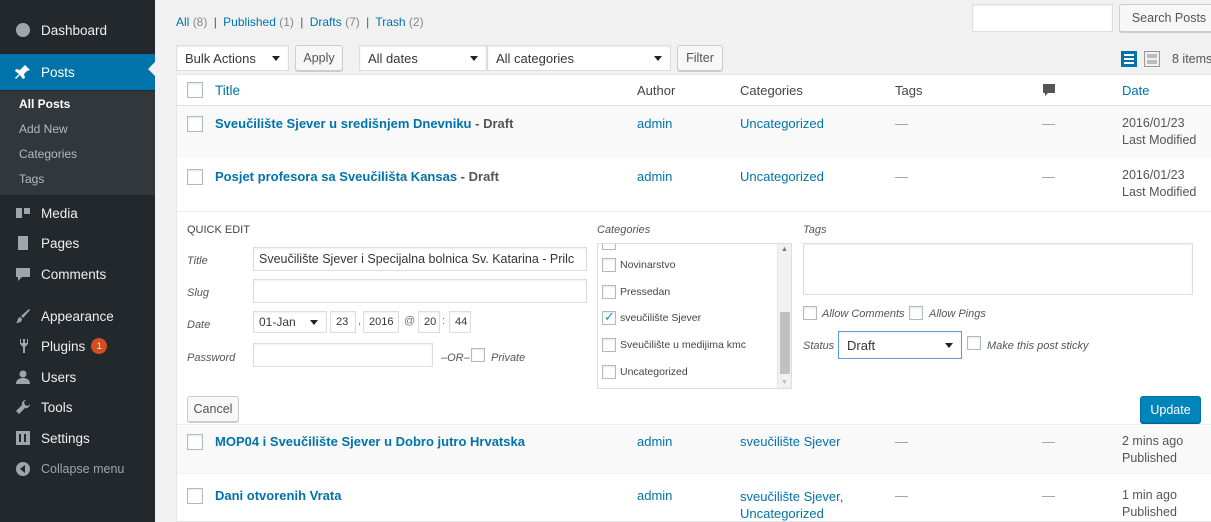 This screenshot has height=522, width=1211. I want to click on scroll-down-icon: ▼, so click(784, 382).